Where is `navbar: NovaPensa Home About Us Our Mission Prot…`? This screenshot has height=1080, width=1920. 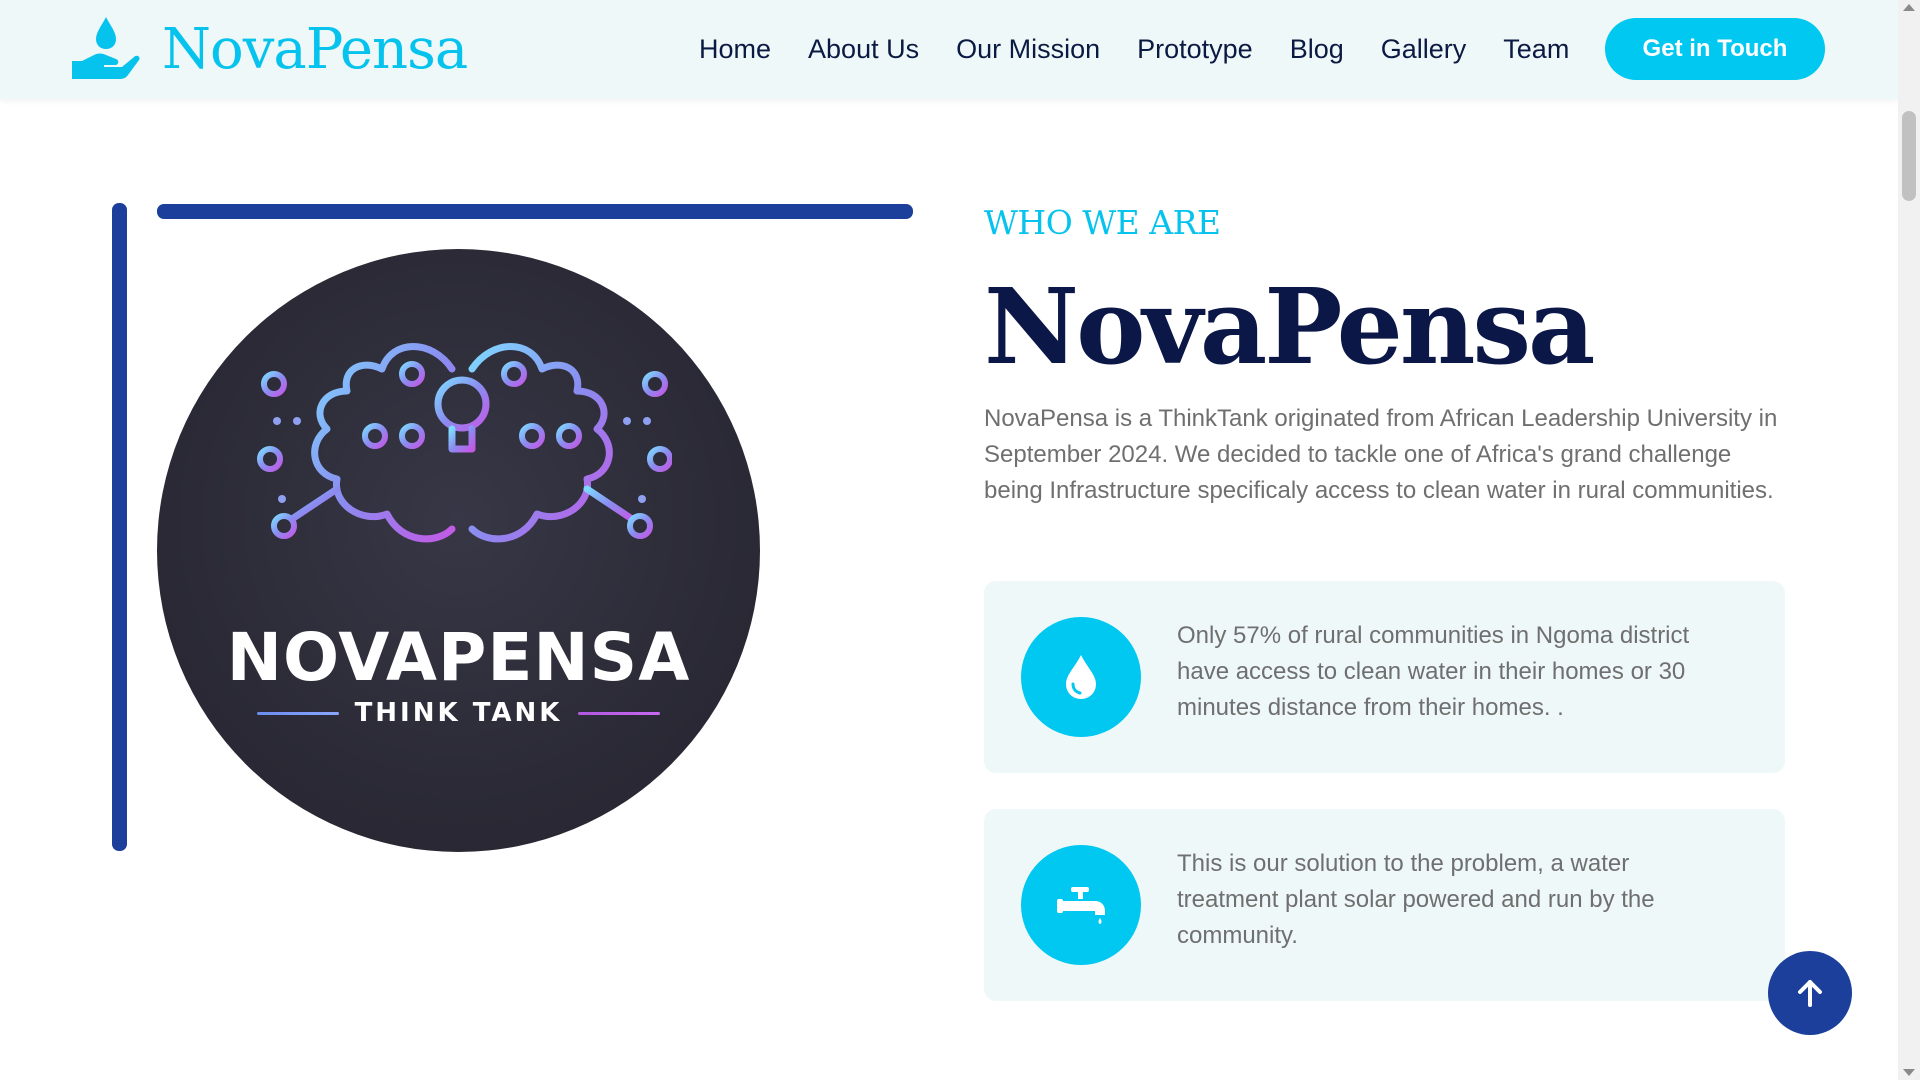 navbar: NovaPensa Home About Us Our Mission Prot… is located at coordinates (949, 49).